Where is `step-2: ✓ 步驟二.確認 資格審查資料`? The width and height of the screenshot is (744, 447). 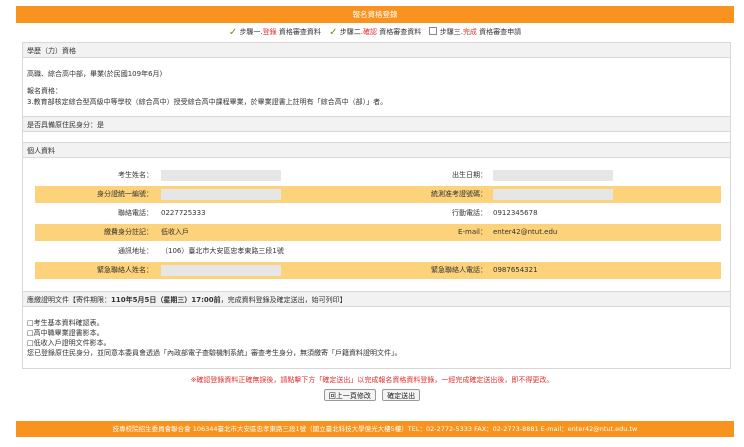
step-2: ✓ 步驟二.確認 資格審查資料 is located at coordinates (375, 32).